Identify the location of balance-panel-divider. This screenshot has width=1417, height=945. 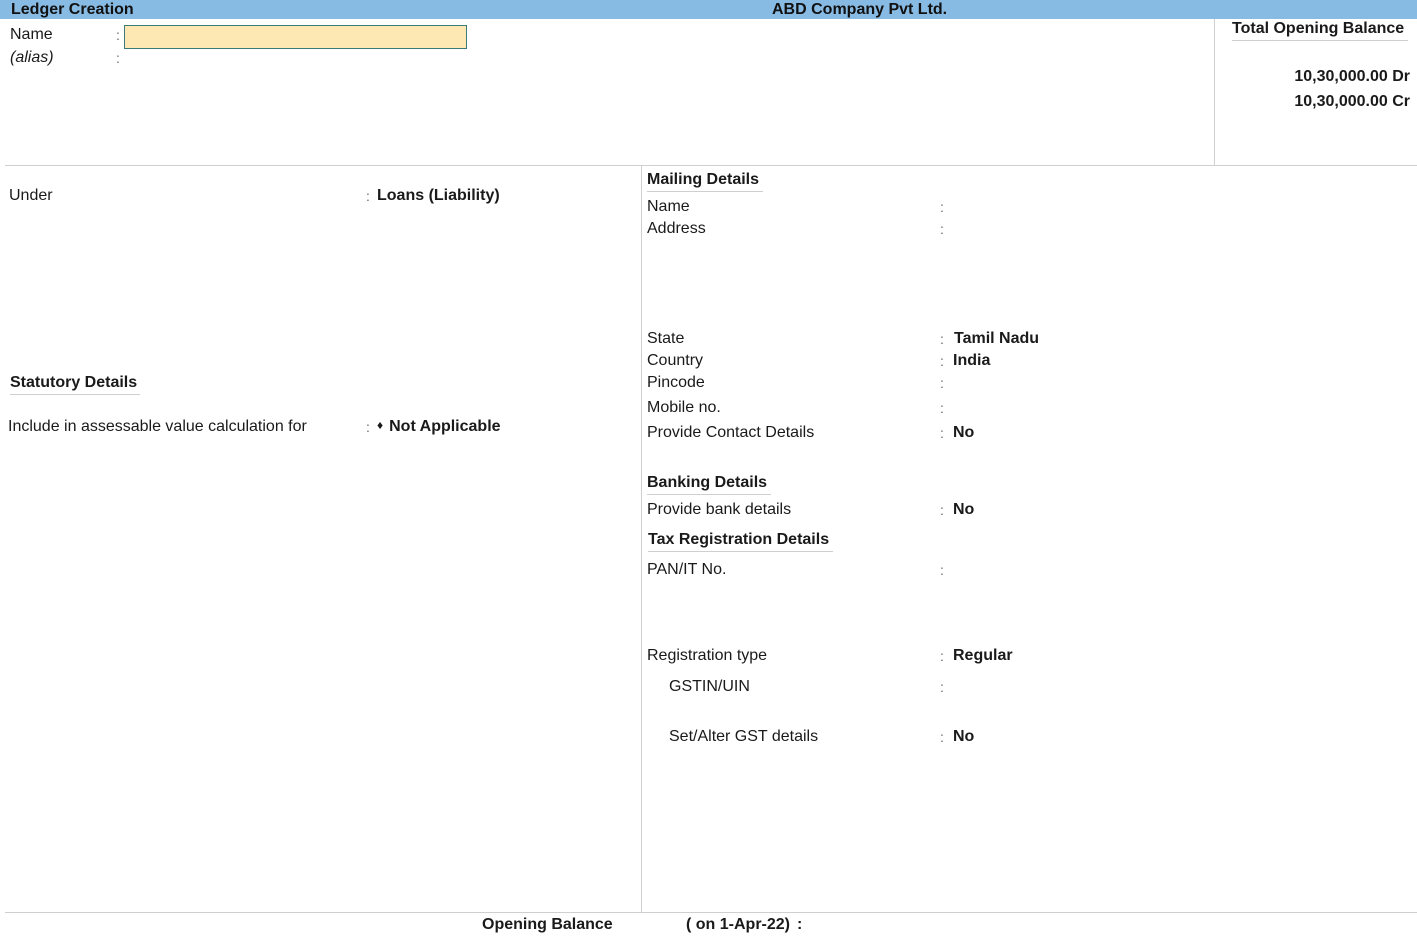
(1214, 92).